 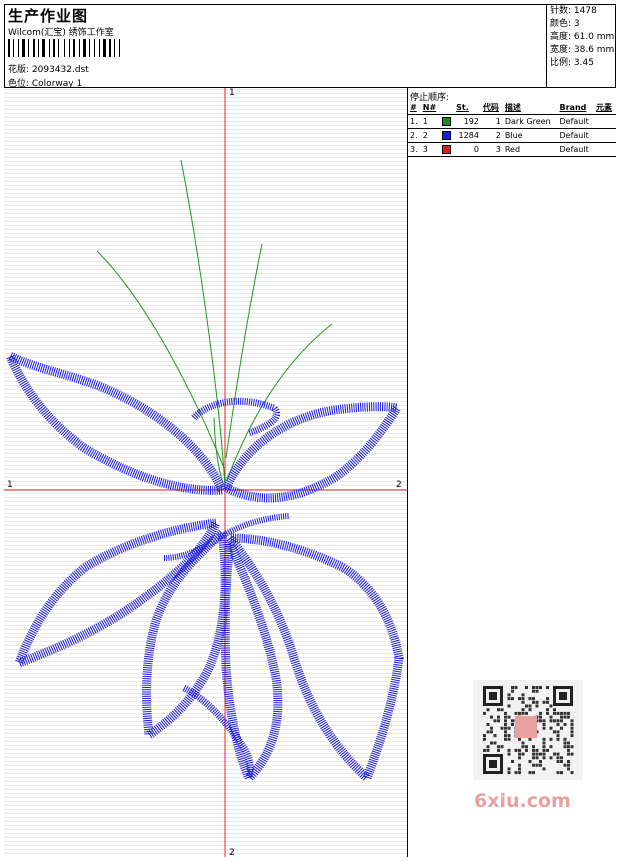 What do you see at coordinates (414, 121) in the screenshot?
I see `row-index: 1.` at bounding box center [414, 121].